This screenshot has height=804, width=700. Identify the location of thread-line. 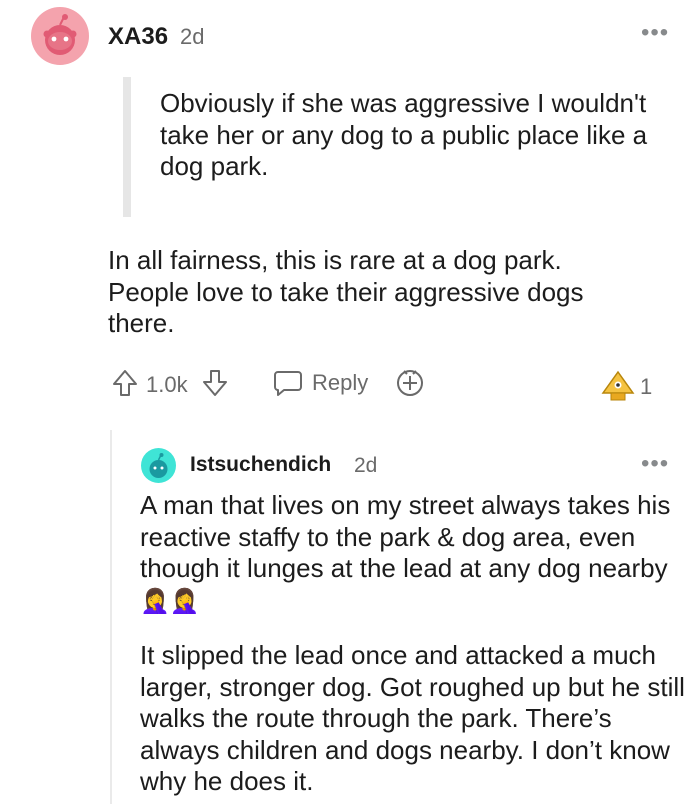
(111, 617).